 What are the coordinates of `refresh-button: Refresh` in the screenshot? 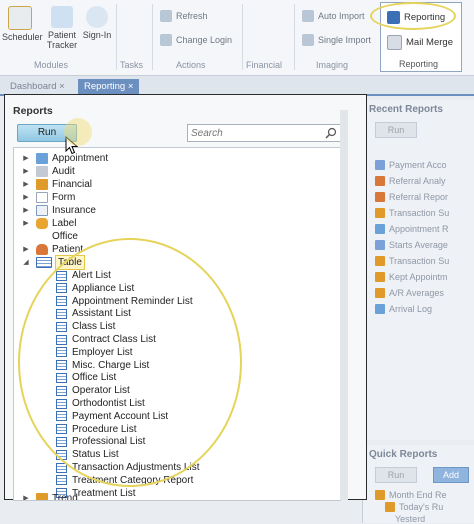 It's located at (184, 16).